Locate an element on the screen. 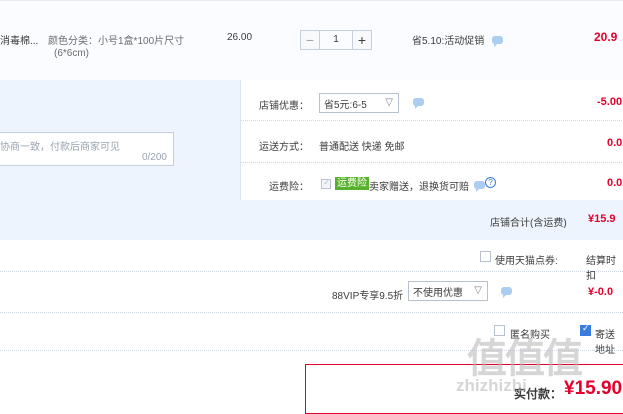 The image size is (623, 414). decrease-button: − is located at coordinates (310, 40).